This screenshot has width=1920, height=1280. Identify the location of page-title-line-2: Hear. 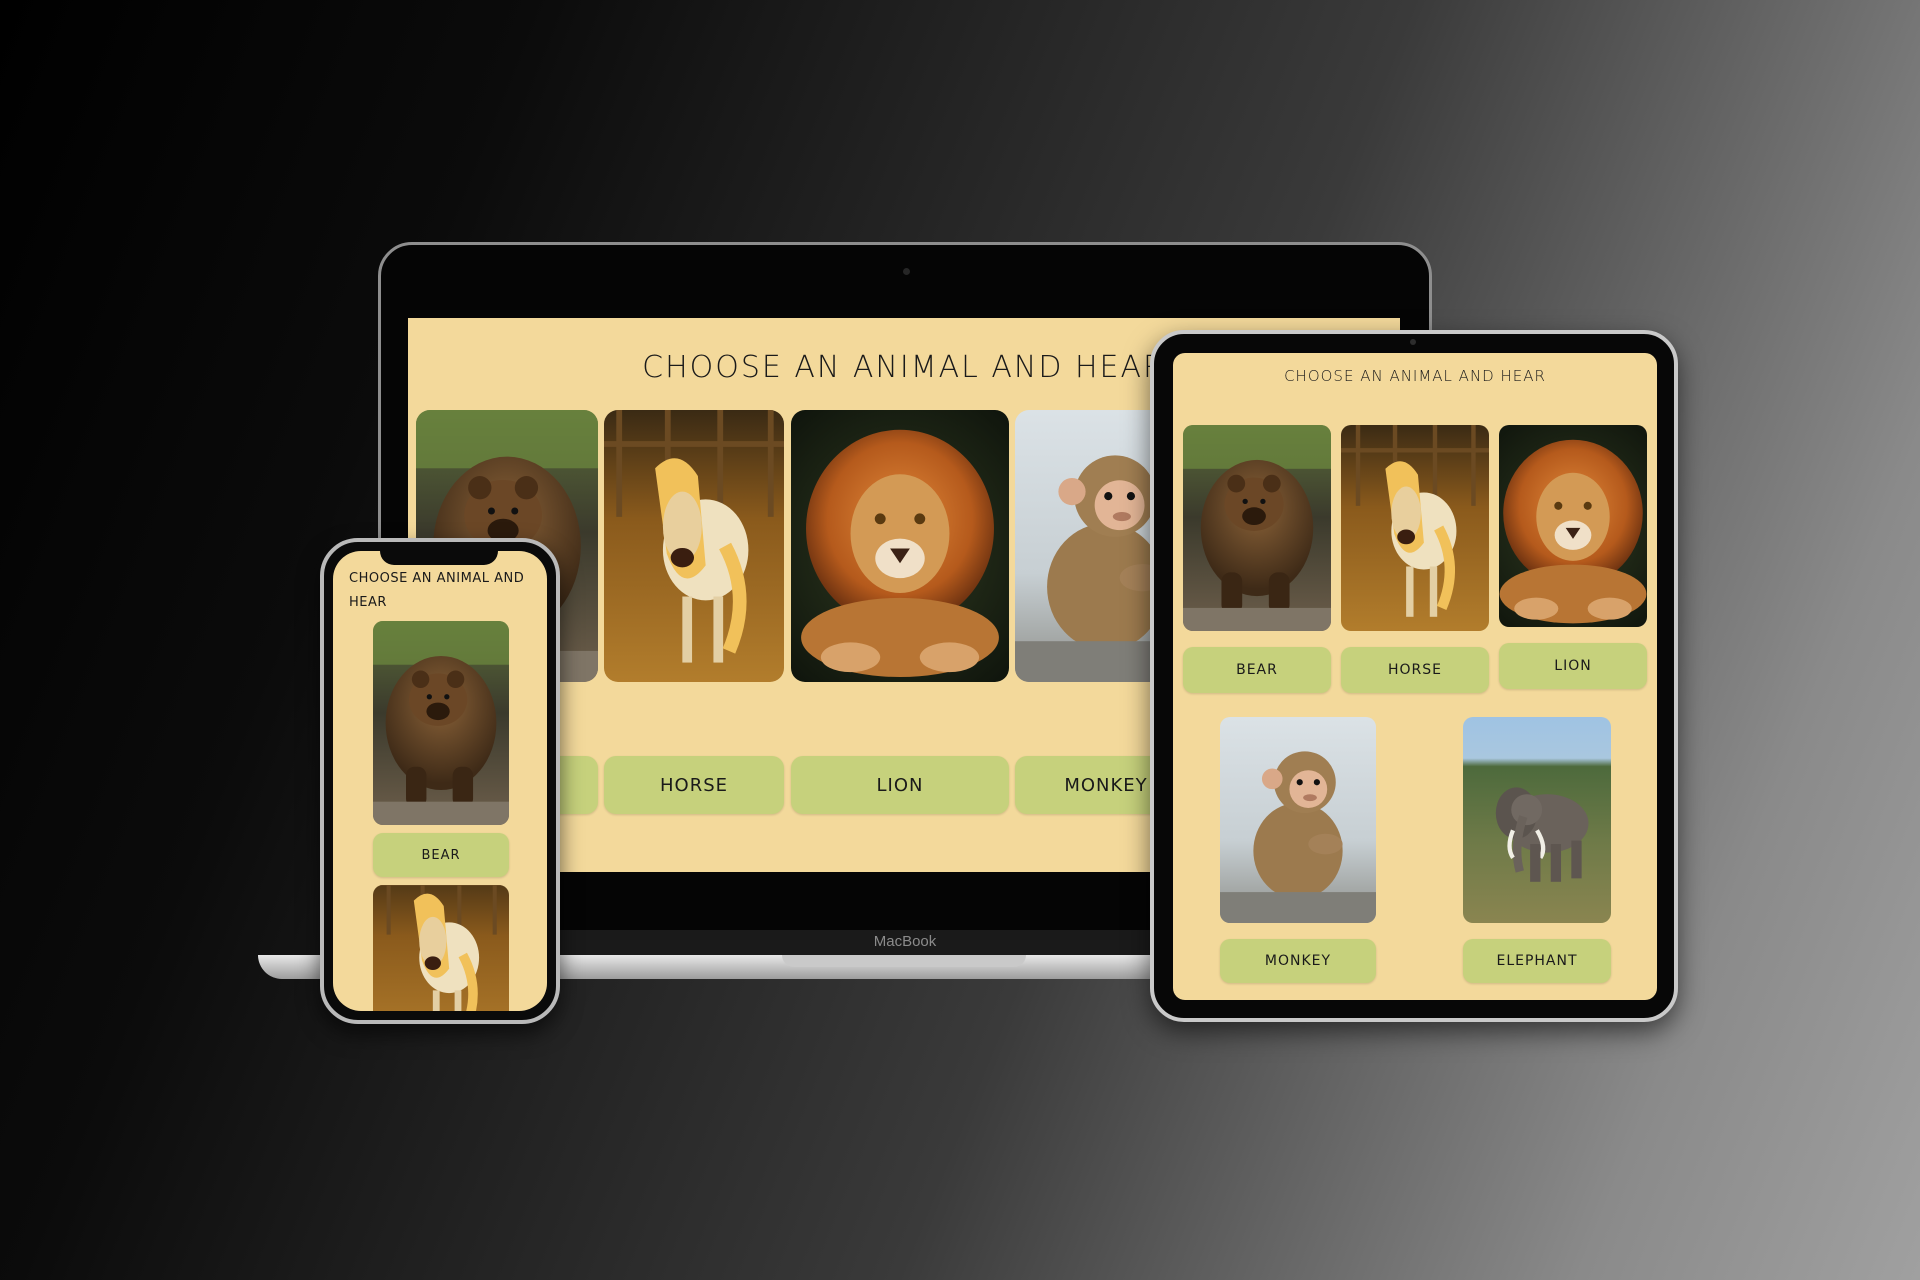
(368, 602).